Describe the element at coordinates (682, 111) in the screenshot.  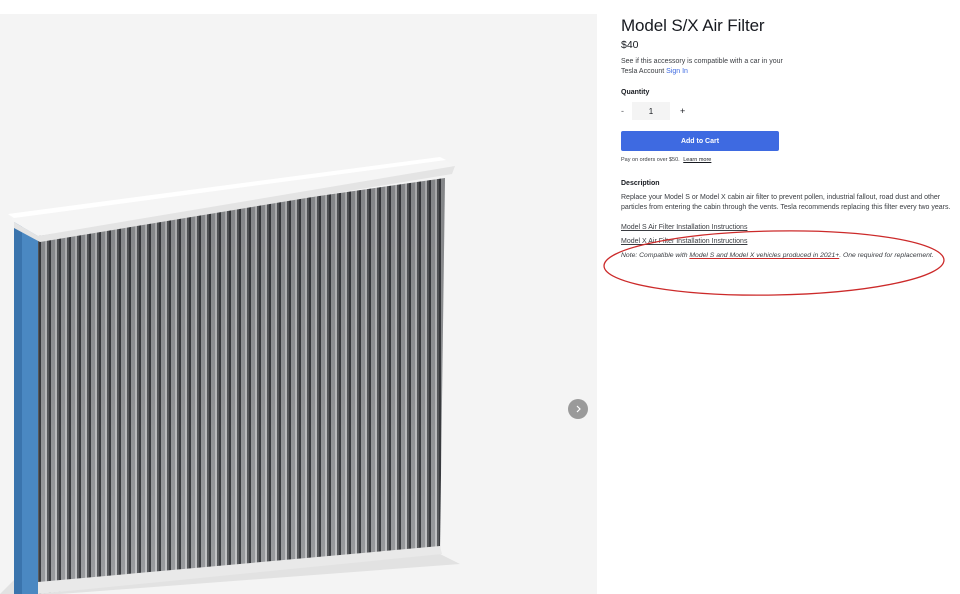
I see `quantity-increment-button: +` at that location.